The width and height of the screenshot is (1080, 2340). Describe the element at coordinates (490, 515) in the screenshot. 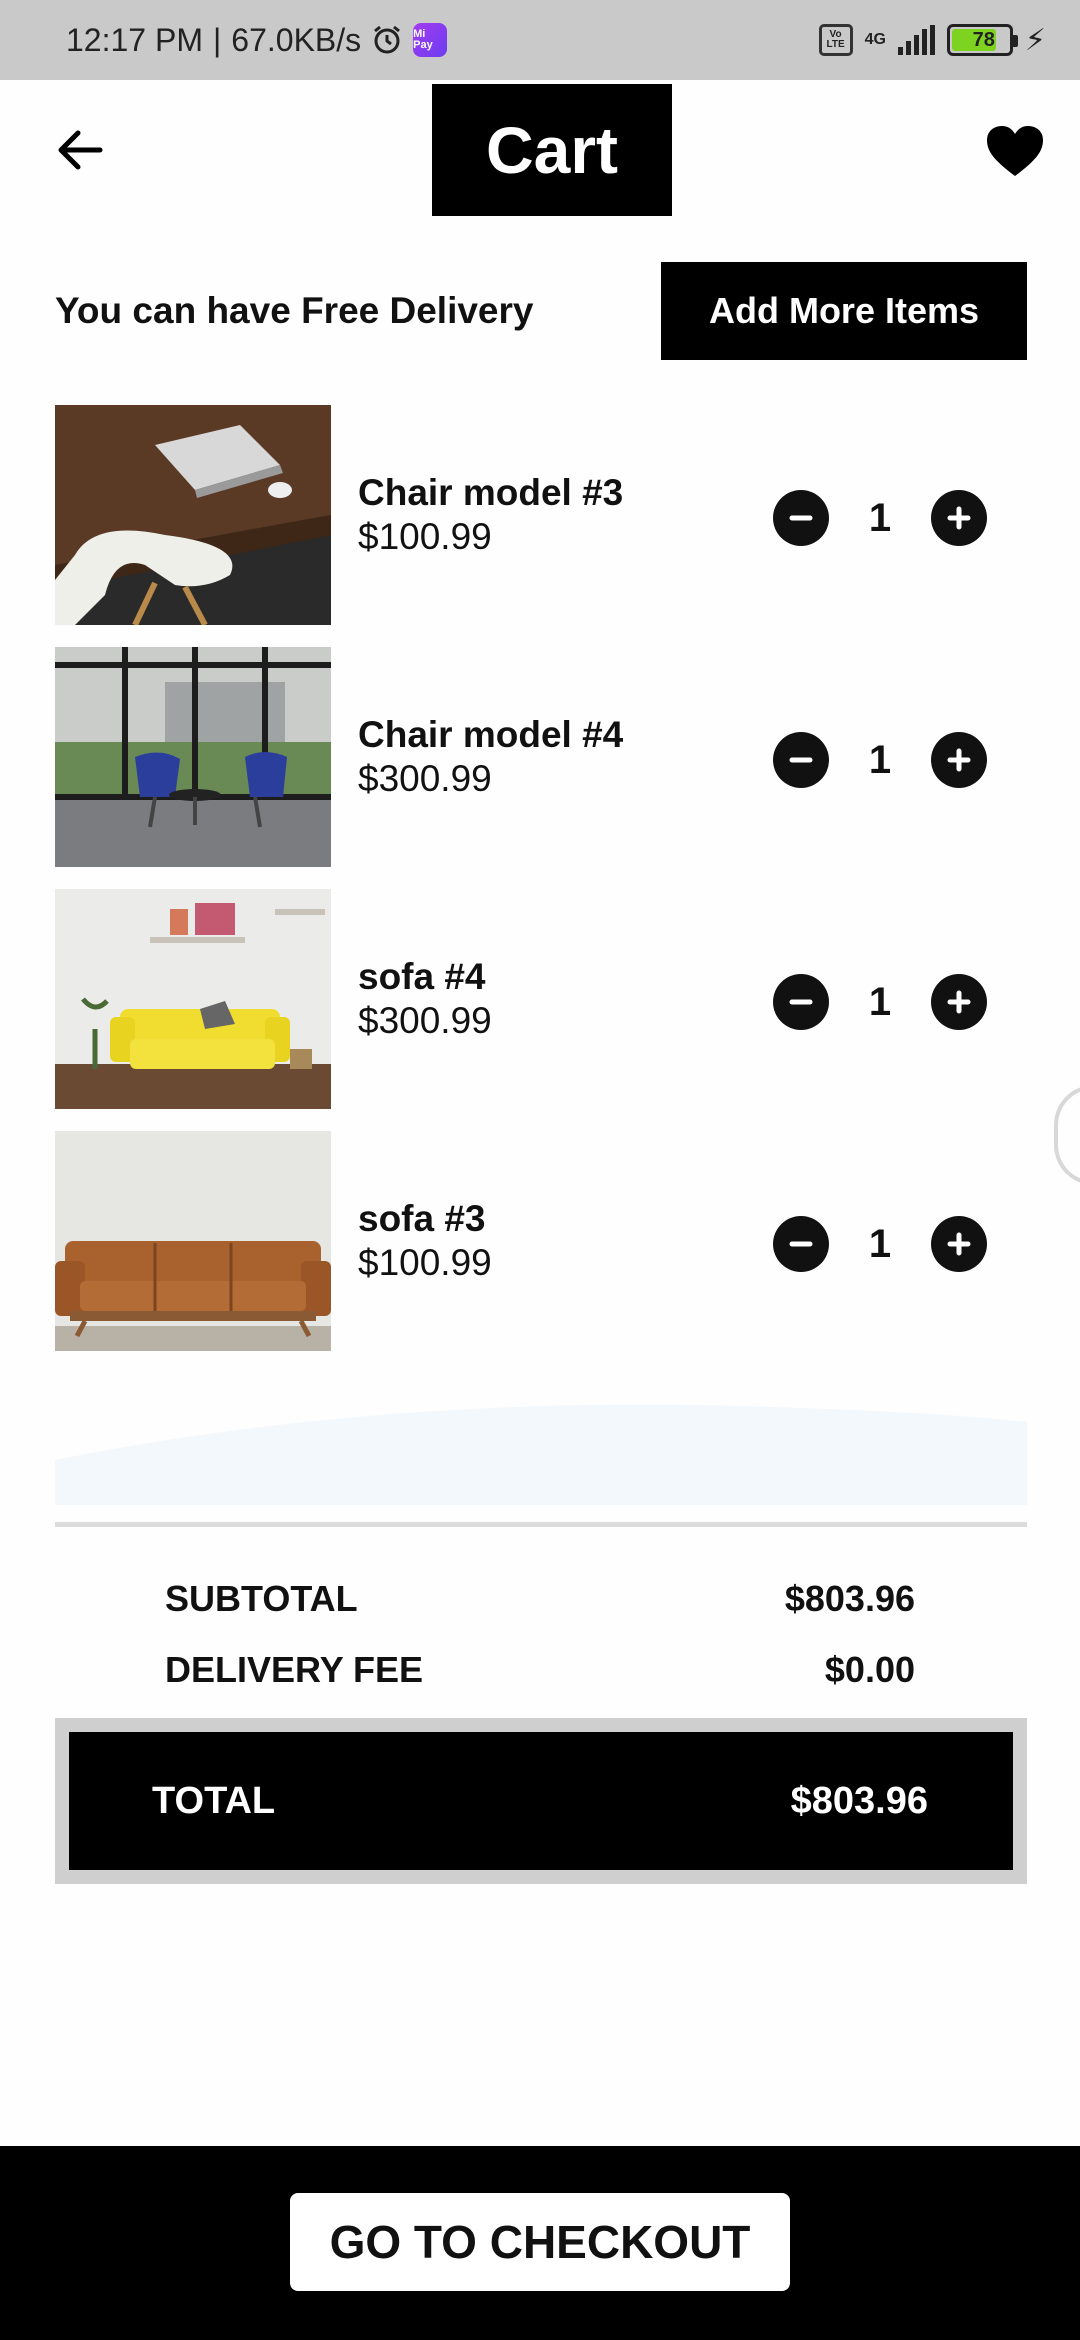

I see `item-info: Chair model #3 $100.99` at that location.